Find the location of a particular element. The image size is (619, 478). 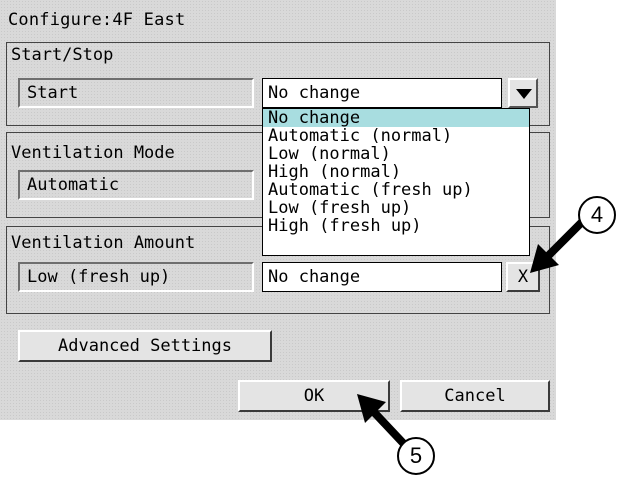

callout-5: 5 is located at coordinates (416, 456).